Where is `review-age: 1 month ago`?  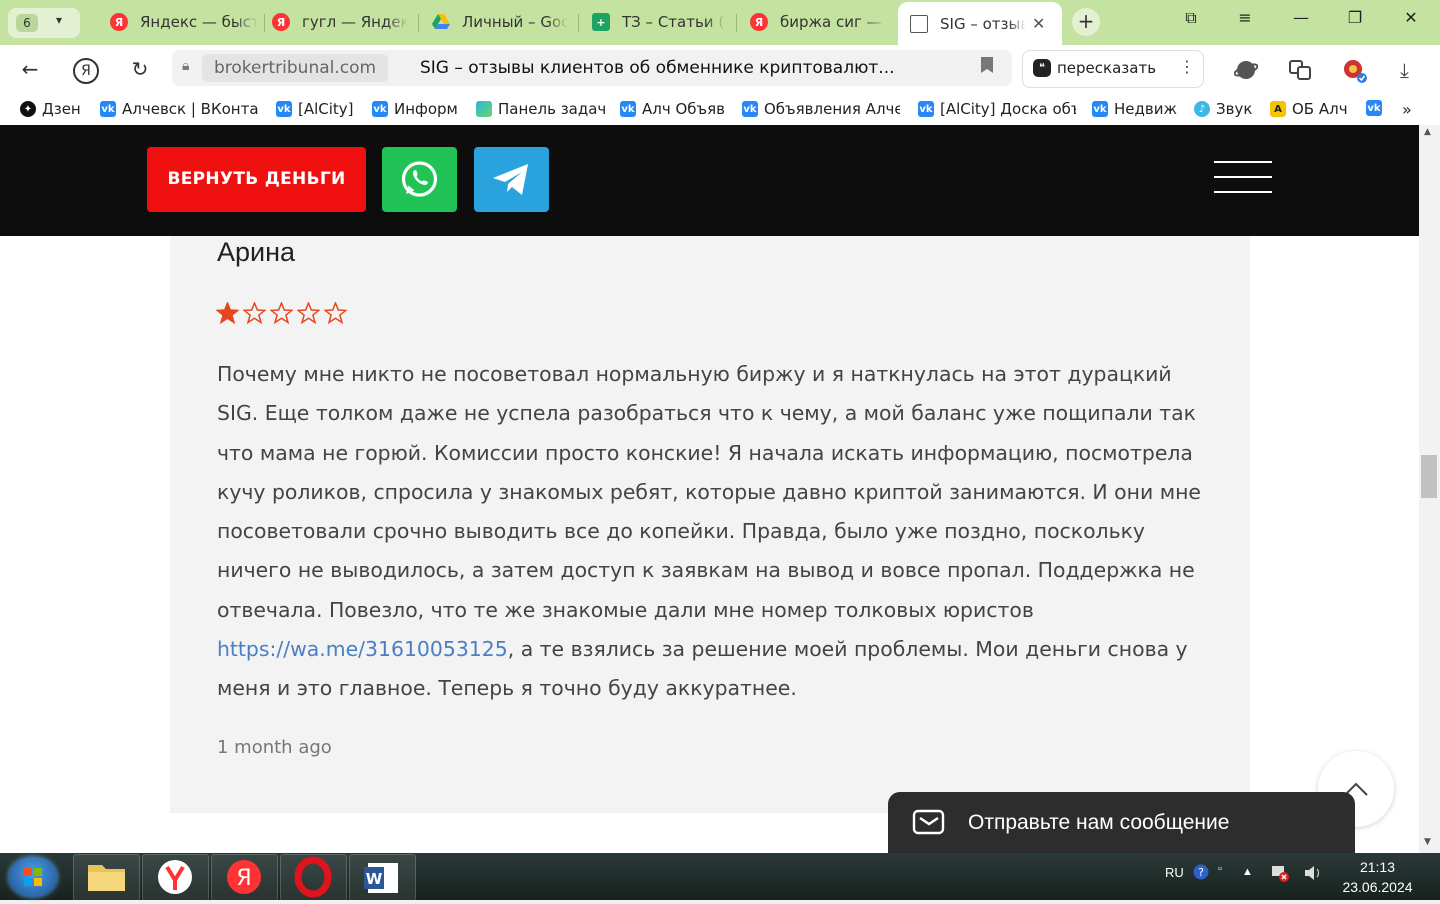
review-age: 1 month ago is located at coordinates (274, 747).